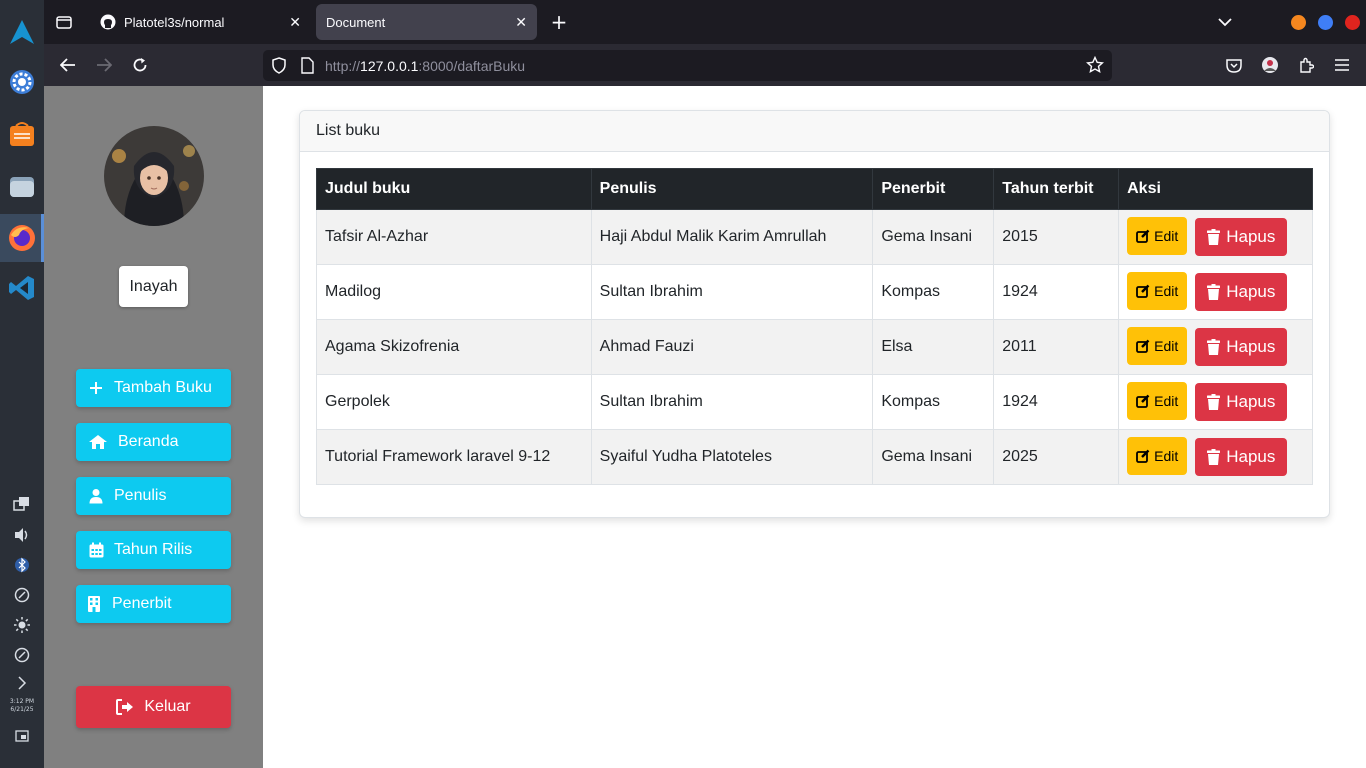 The height and width of the screenshot is (768, 1366). I want to click on cell-penulis: Ahmad Fauzi, so click(732, 347).